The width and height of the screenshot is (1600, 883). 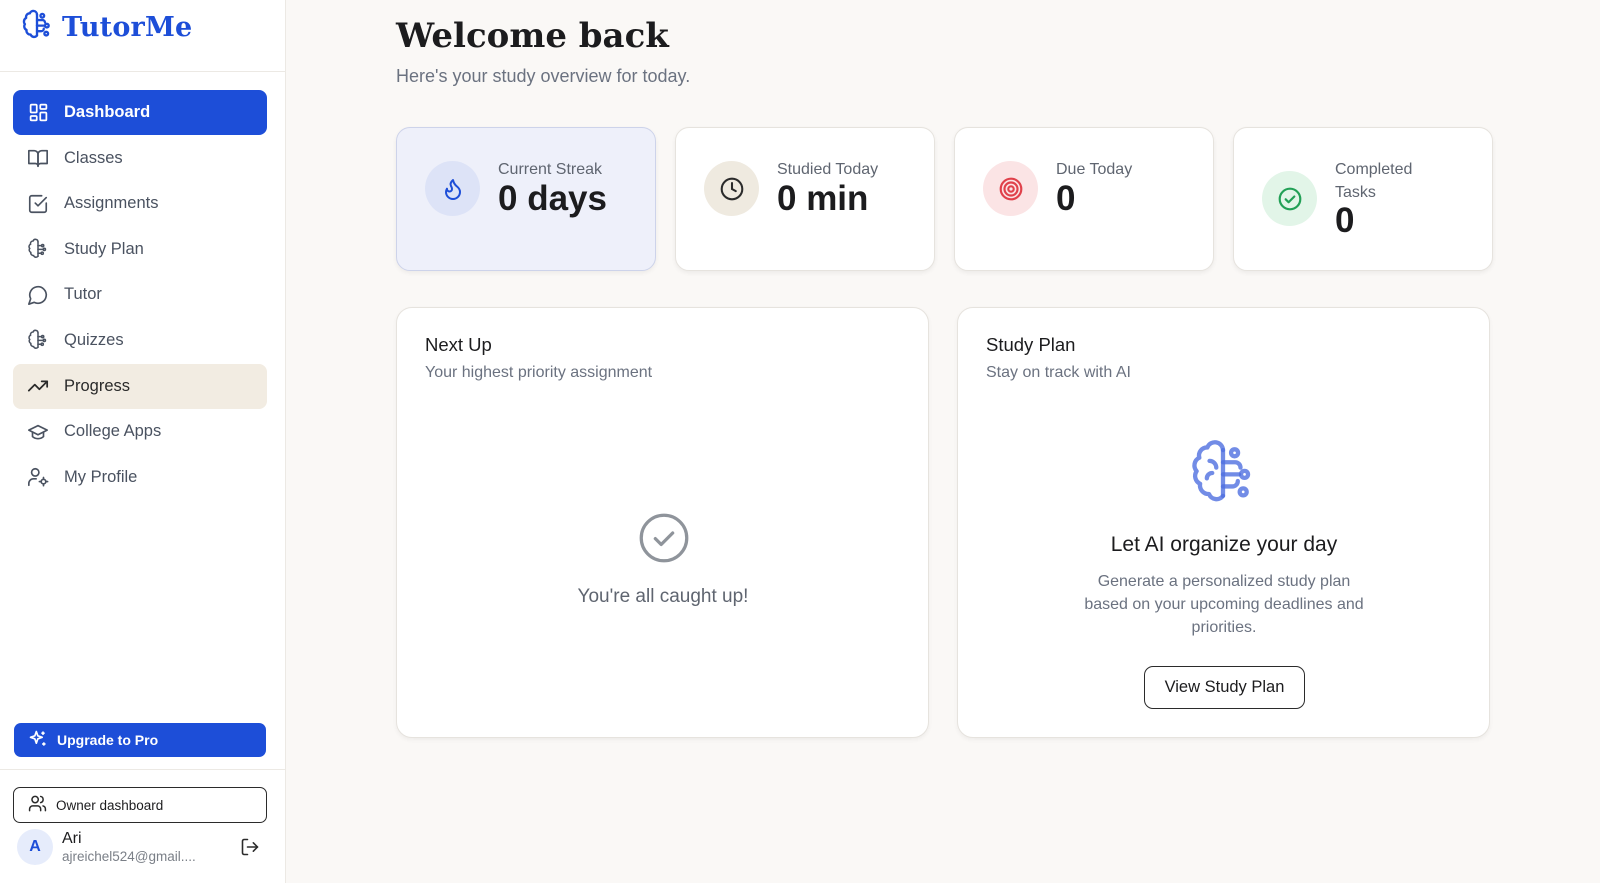 What do you see at coordinates (828, 169) in the screenshot?
I see `stat-label: Studied Today` at bounding box center [828, 169].